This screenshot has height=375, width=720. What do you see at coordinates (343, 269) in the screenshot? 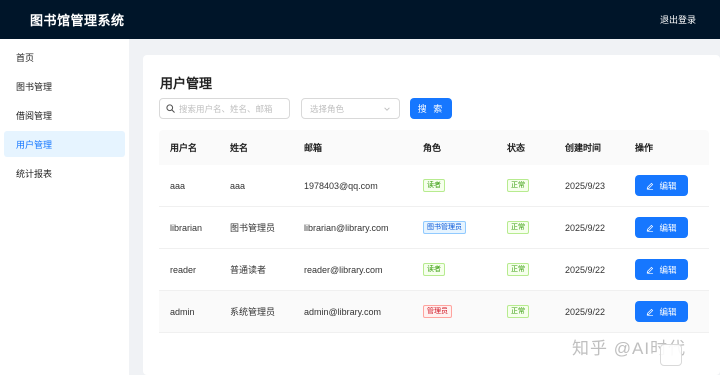
I see `cell-email: reader@library.com` at bounding box center [343, 269].